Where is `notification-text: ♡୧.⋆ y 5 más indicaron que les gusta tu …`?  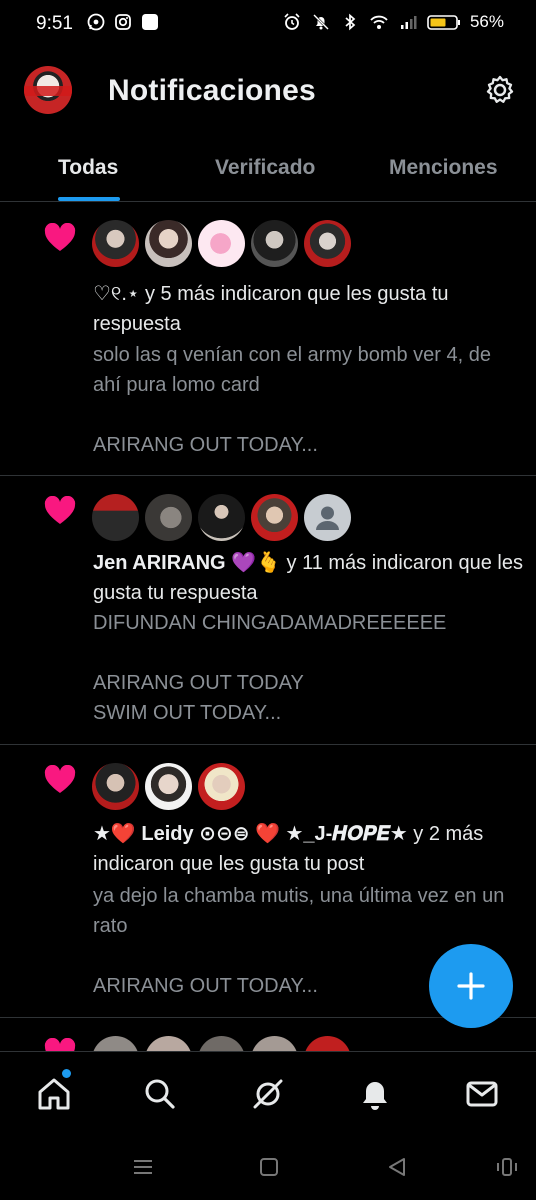 notification-text: ♡୧.⋆ y 5 más indicaron que les gusta tu … is located at coordinates (308, 309).